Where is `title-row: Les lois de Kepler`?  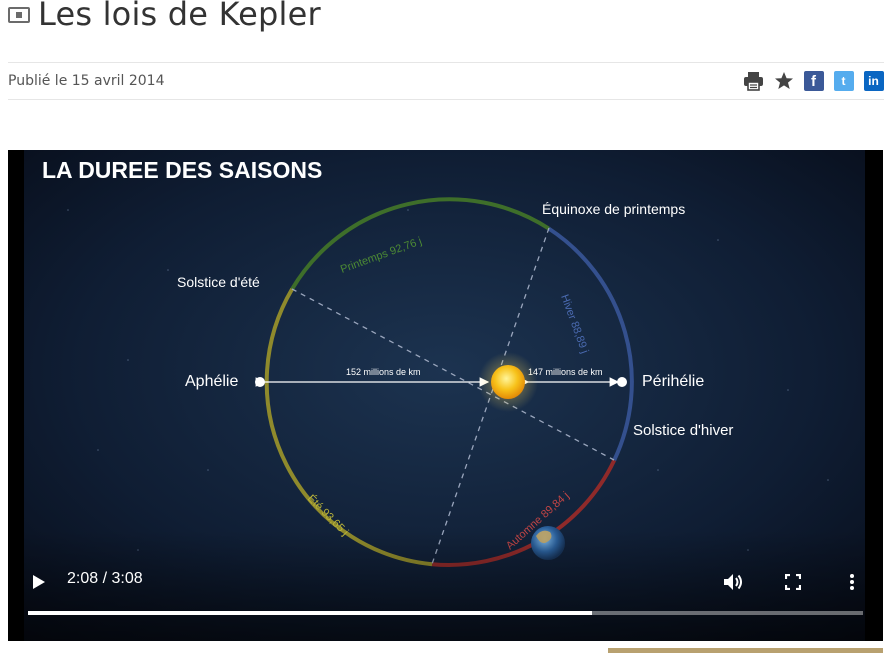
title-row: Les lois de Kepler is located at coordinates (164, 19).